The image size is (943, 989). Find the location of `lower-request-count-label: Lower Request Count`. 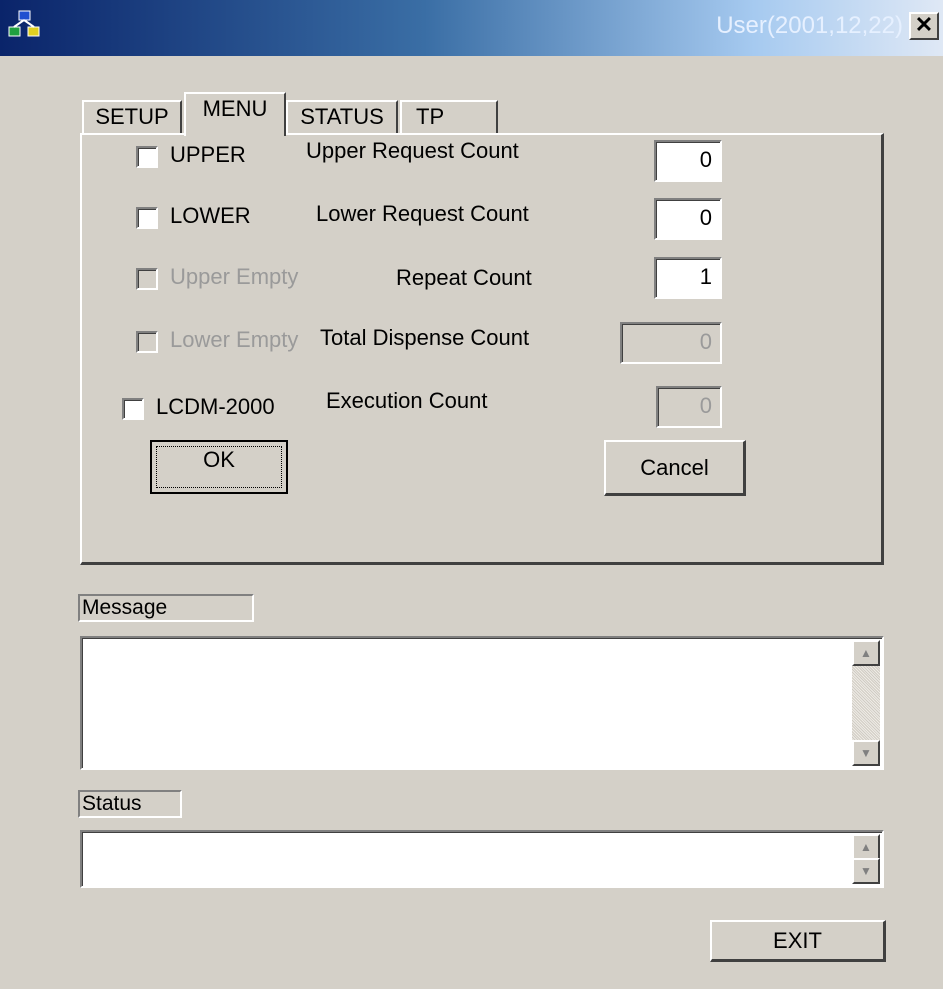

lower-request-count-label: Lower Request Count is located at coordinates (422, 213).